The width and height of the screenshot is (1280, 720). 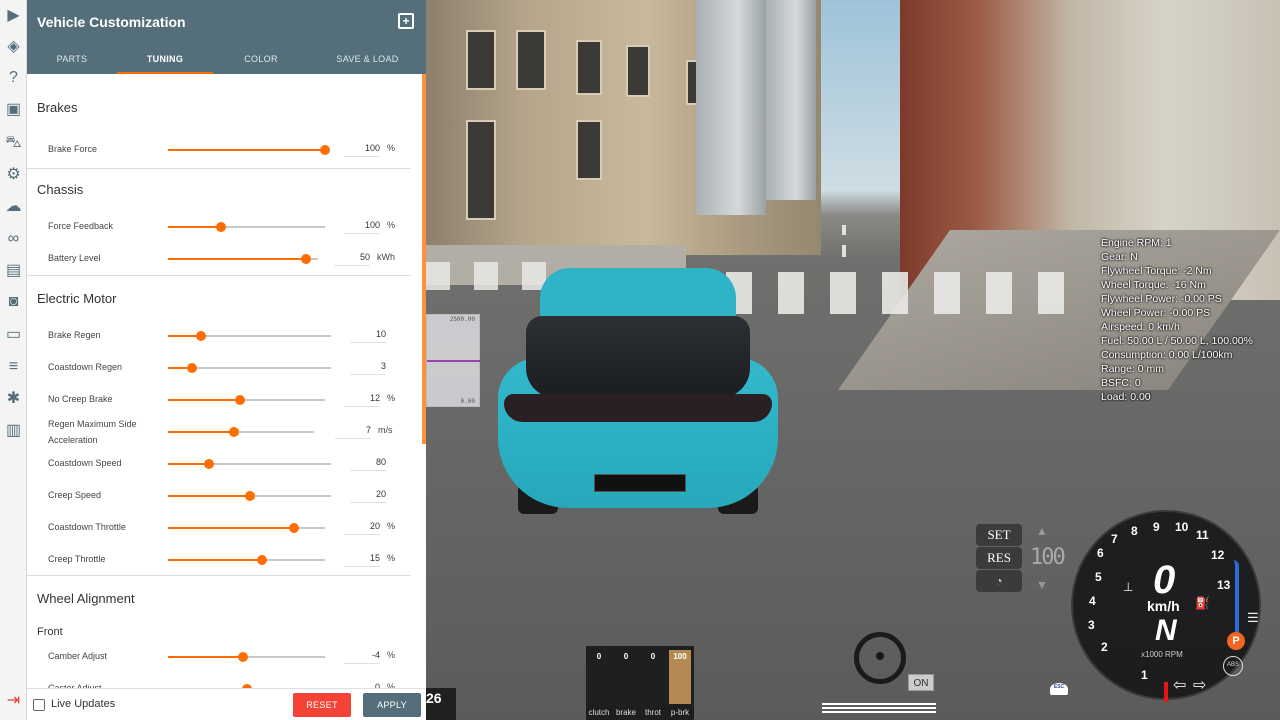 I want to click on tab-parts: PARTS, so click(x=72, y=59).